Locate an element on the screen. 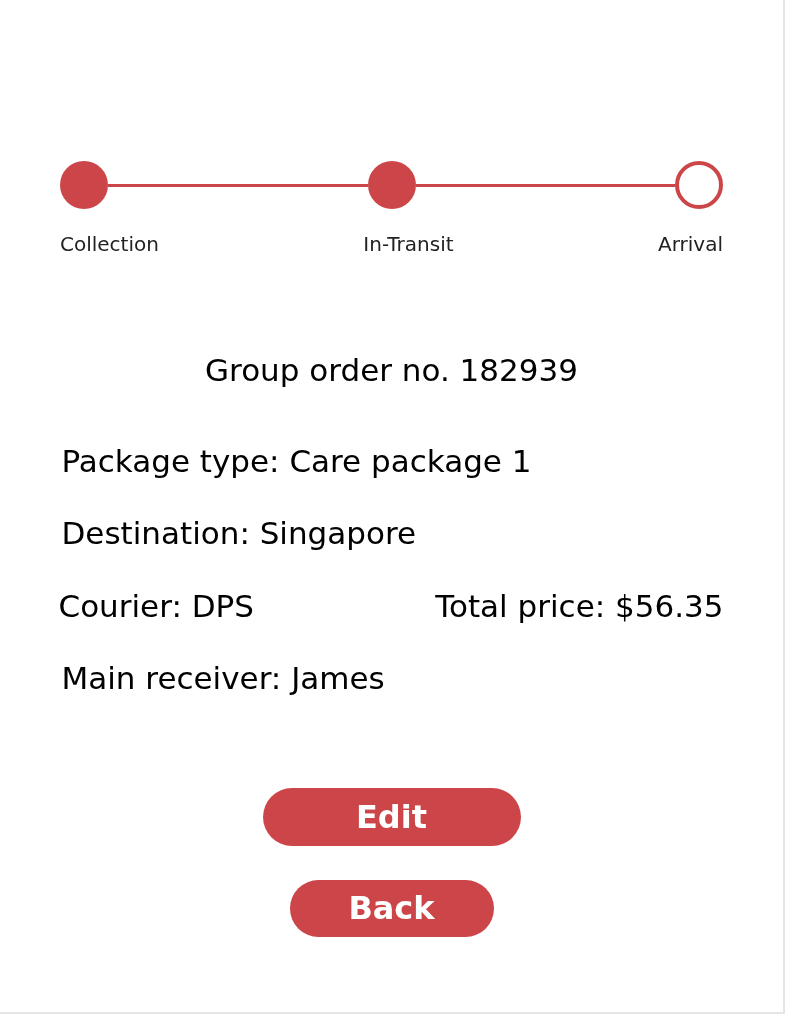 The width and height of the screenshot is (785, 1014). detail-text: Main receiver: James is located at coordinates (223, 678).